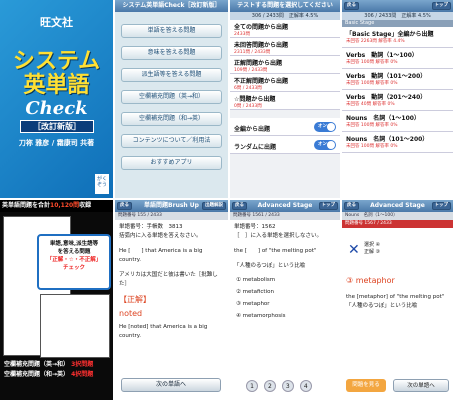  What do you see at coordinates (397, 37) in the screenshot?
I see `list-item: 「Basic Stage」全編から出題 未回答 2263問 解答率 4.4%` at bounding box center [397, 37].